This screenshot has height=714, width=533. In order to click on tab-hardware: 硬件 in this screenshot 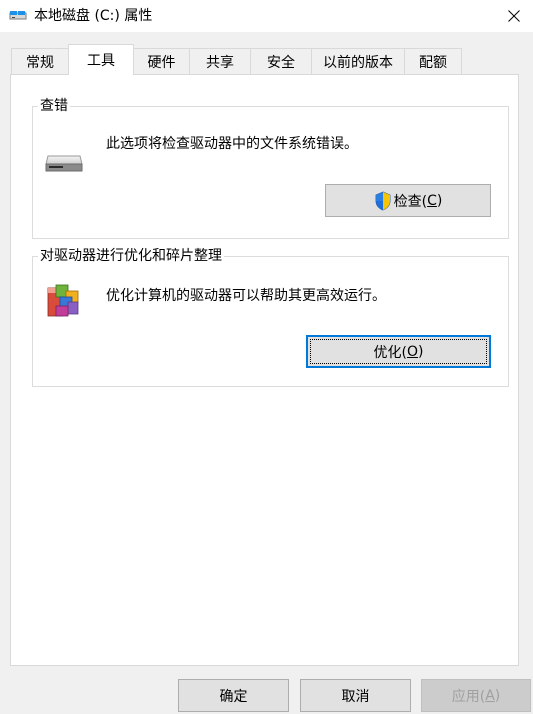, I will do `click(161, 61)`.